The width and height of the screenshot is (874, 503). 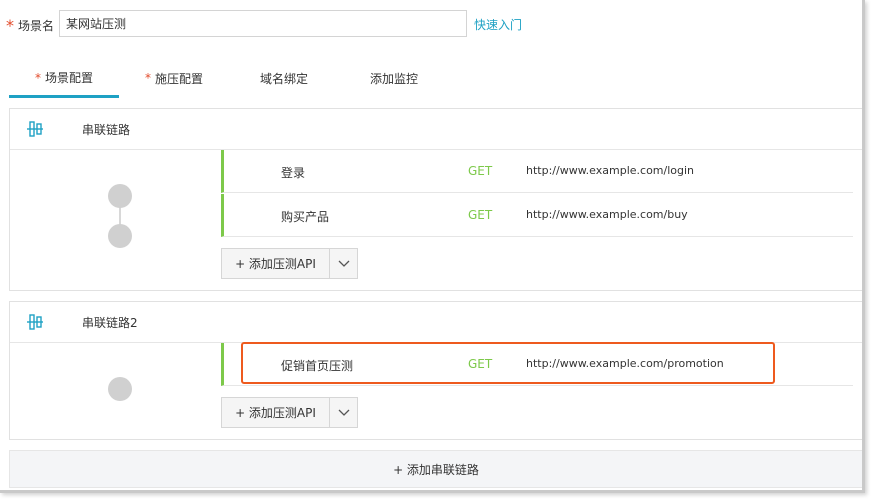 I want to click on required-mark: *, so click(x=10, y=25).